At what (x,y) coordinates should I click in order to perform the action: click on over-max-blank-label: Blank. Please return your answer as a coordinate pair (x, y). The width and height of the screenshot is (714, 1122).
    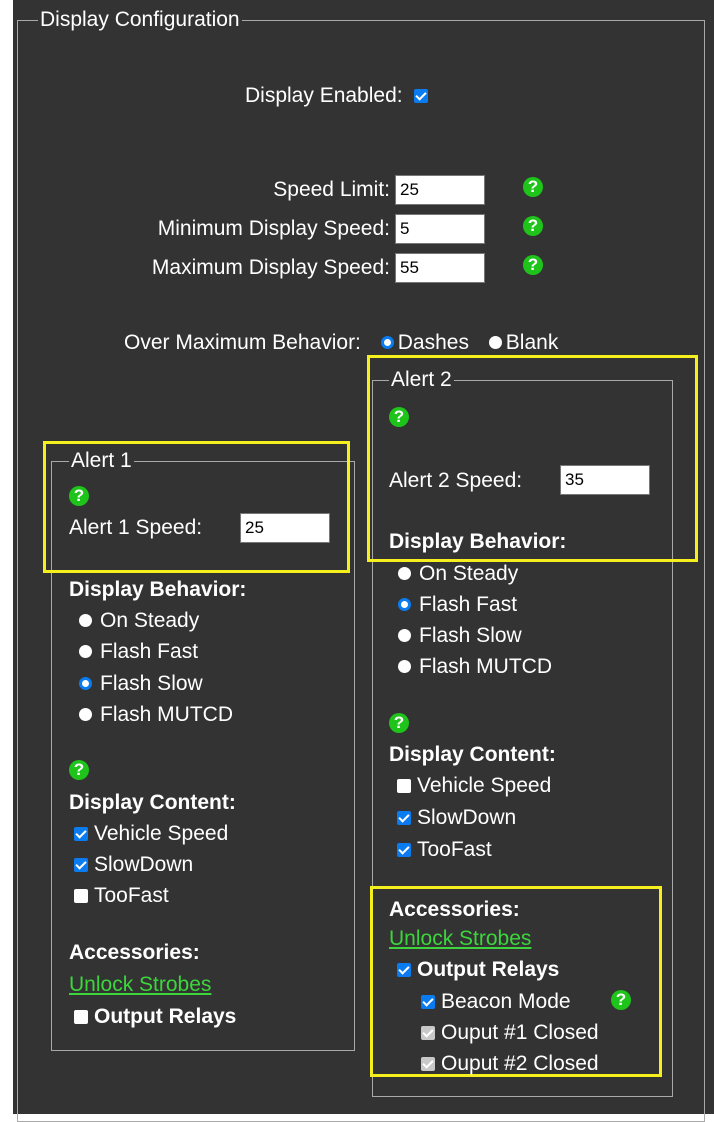
    Looking at the image, I should click on (532, 342).